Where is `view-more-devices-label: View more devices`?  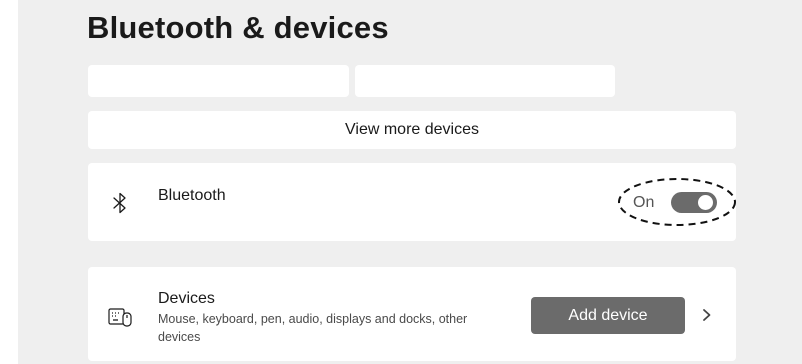
view-more-devices-label: View more devices is located at coordinates (412, 129).